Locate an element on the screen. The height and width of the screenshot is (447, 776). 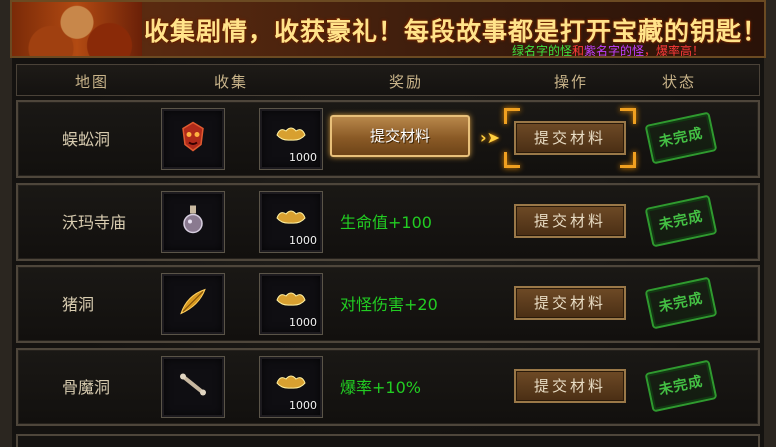
reward-submit-button: 提交材料 is located at coordinates (400, 136).